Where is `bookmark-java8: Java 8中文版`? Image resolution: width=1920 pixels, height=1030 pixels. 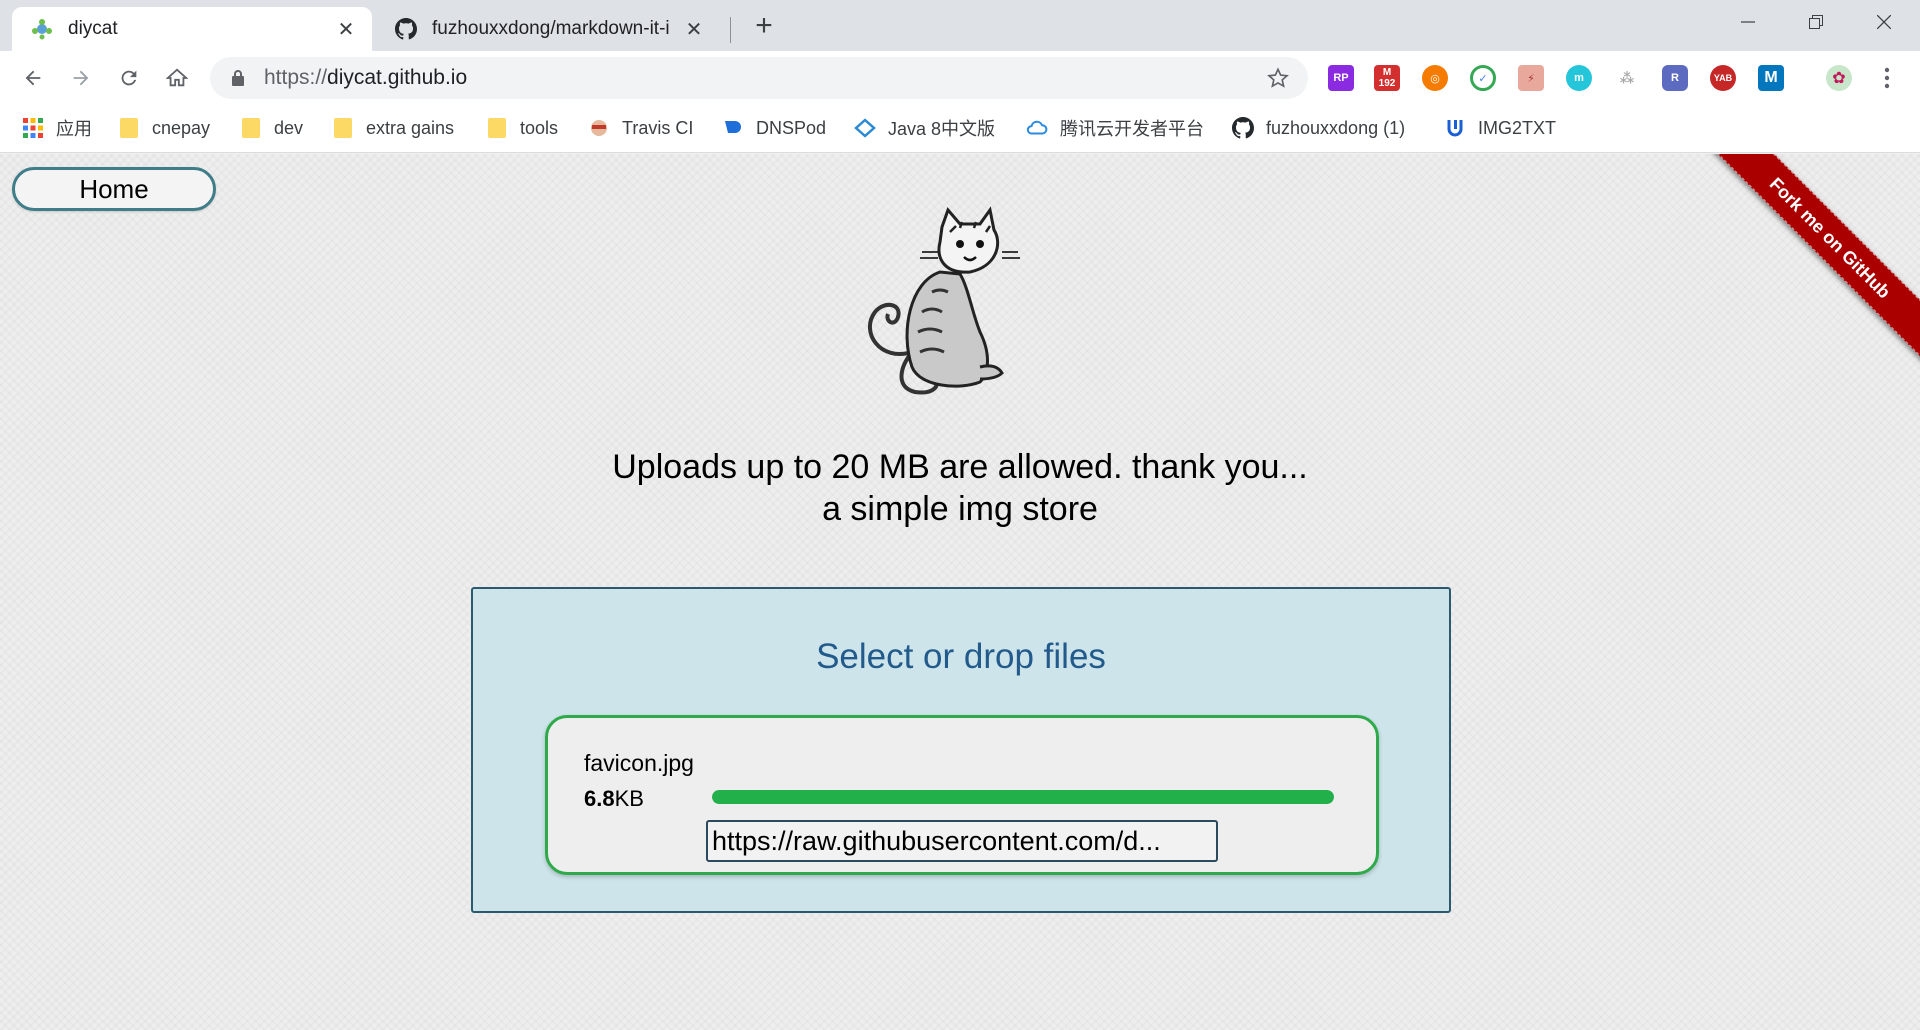 bookmark-java8: Java 8中文版 is located at coordinates (924, 128).